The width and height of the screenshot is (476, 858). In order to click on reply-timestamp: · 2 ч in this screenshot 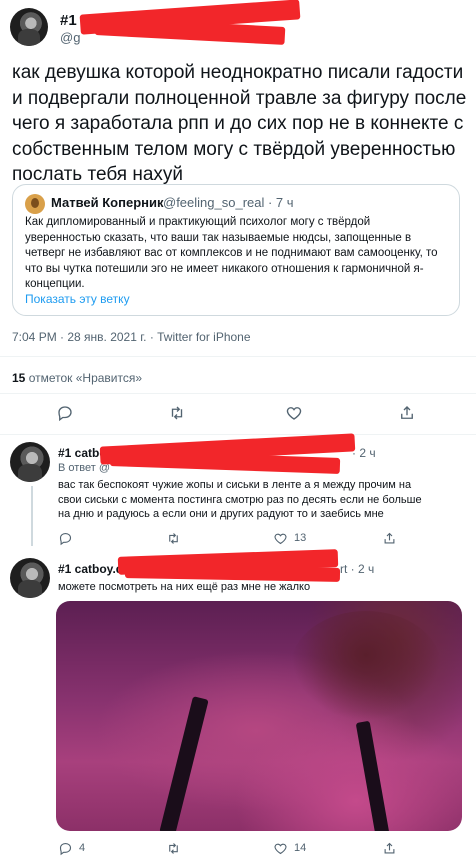, I will do `click(364, 453)`.